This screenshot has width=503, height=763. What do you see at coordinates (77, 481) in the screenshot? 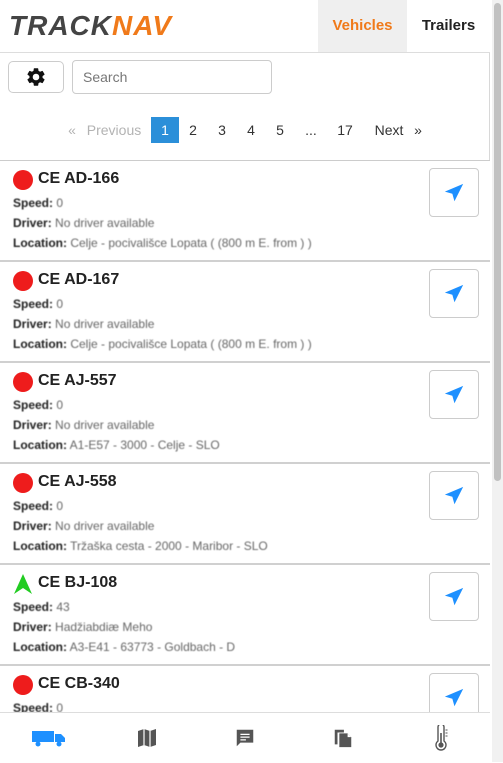
I see `vehicle-plate: CE AJ-558` at bounding box center [77, 481].